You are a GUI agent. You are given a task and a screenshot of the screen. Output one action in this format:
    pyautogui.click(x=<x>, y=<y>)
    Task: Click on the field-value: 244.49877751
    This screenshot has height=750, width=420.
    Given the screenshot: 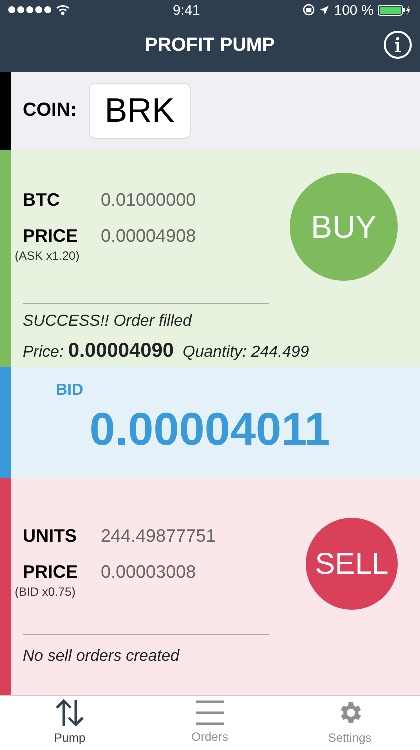 What is the action you would take?
    pyautogui.click(x=158, y=536)
    